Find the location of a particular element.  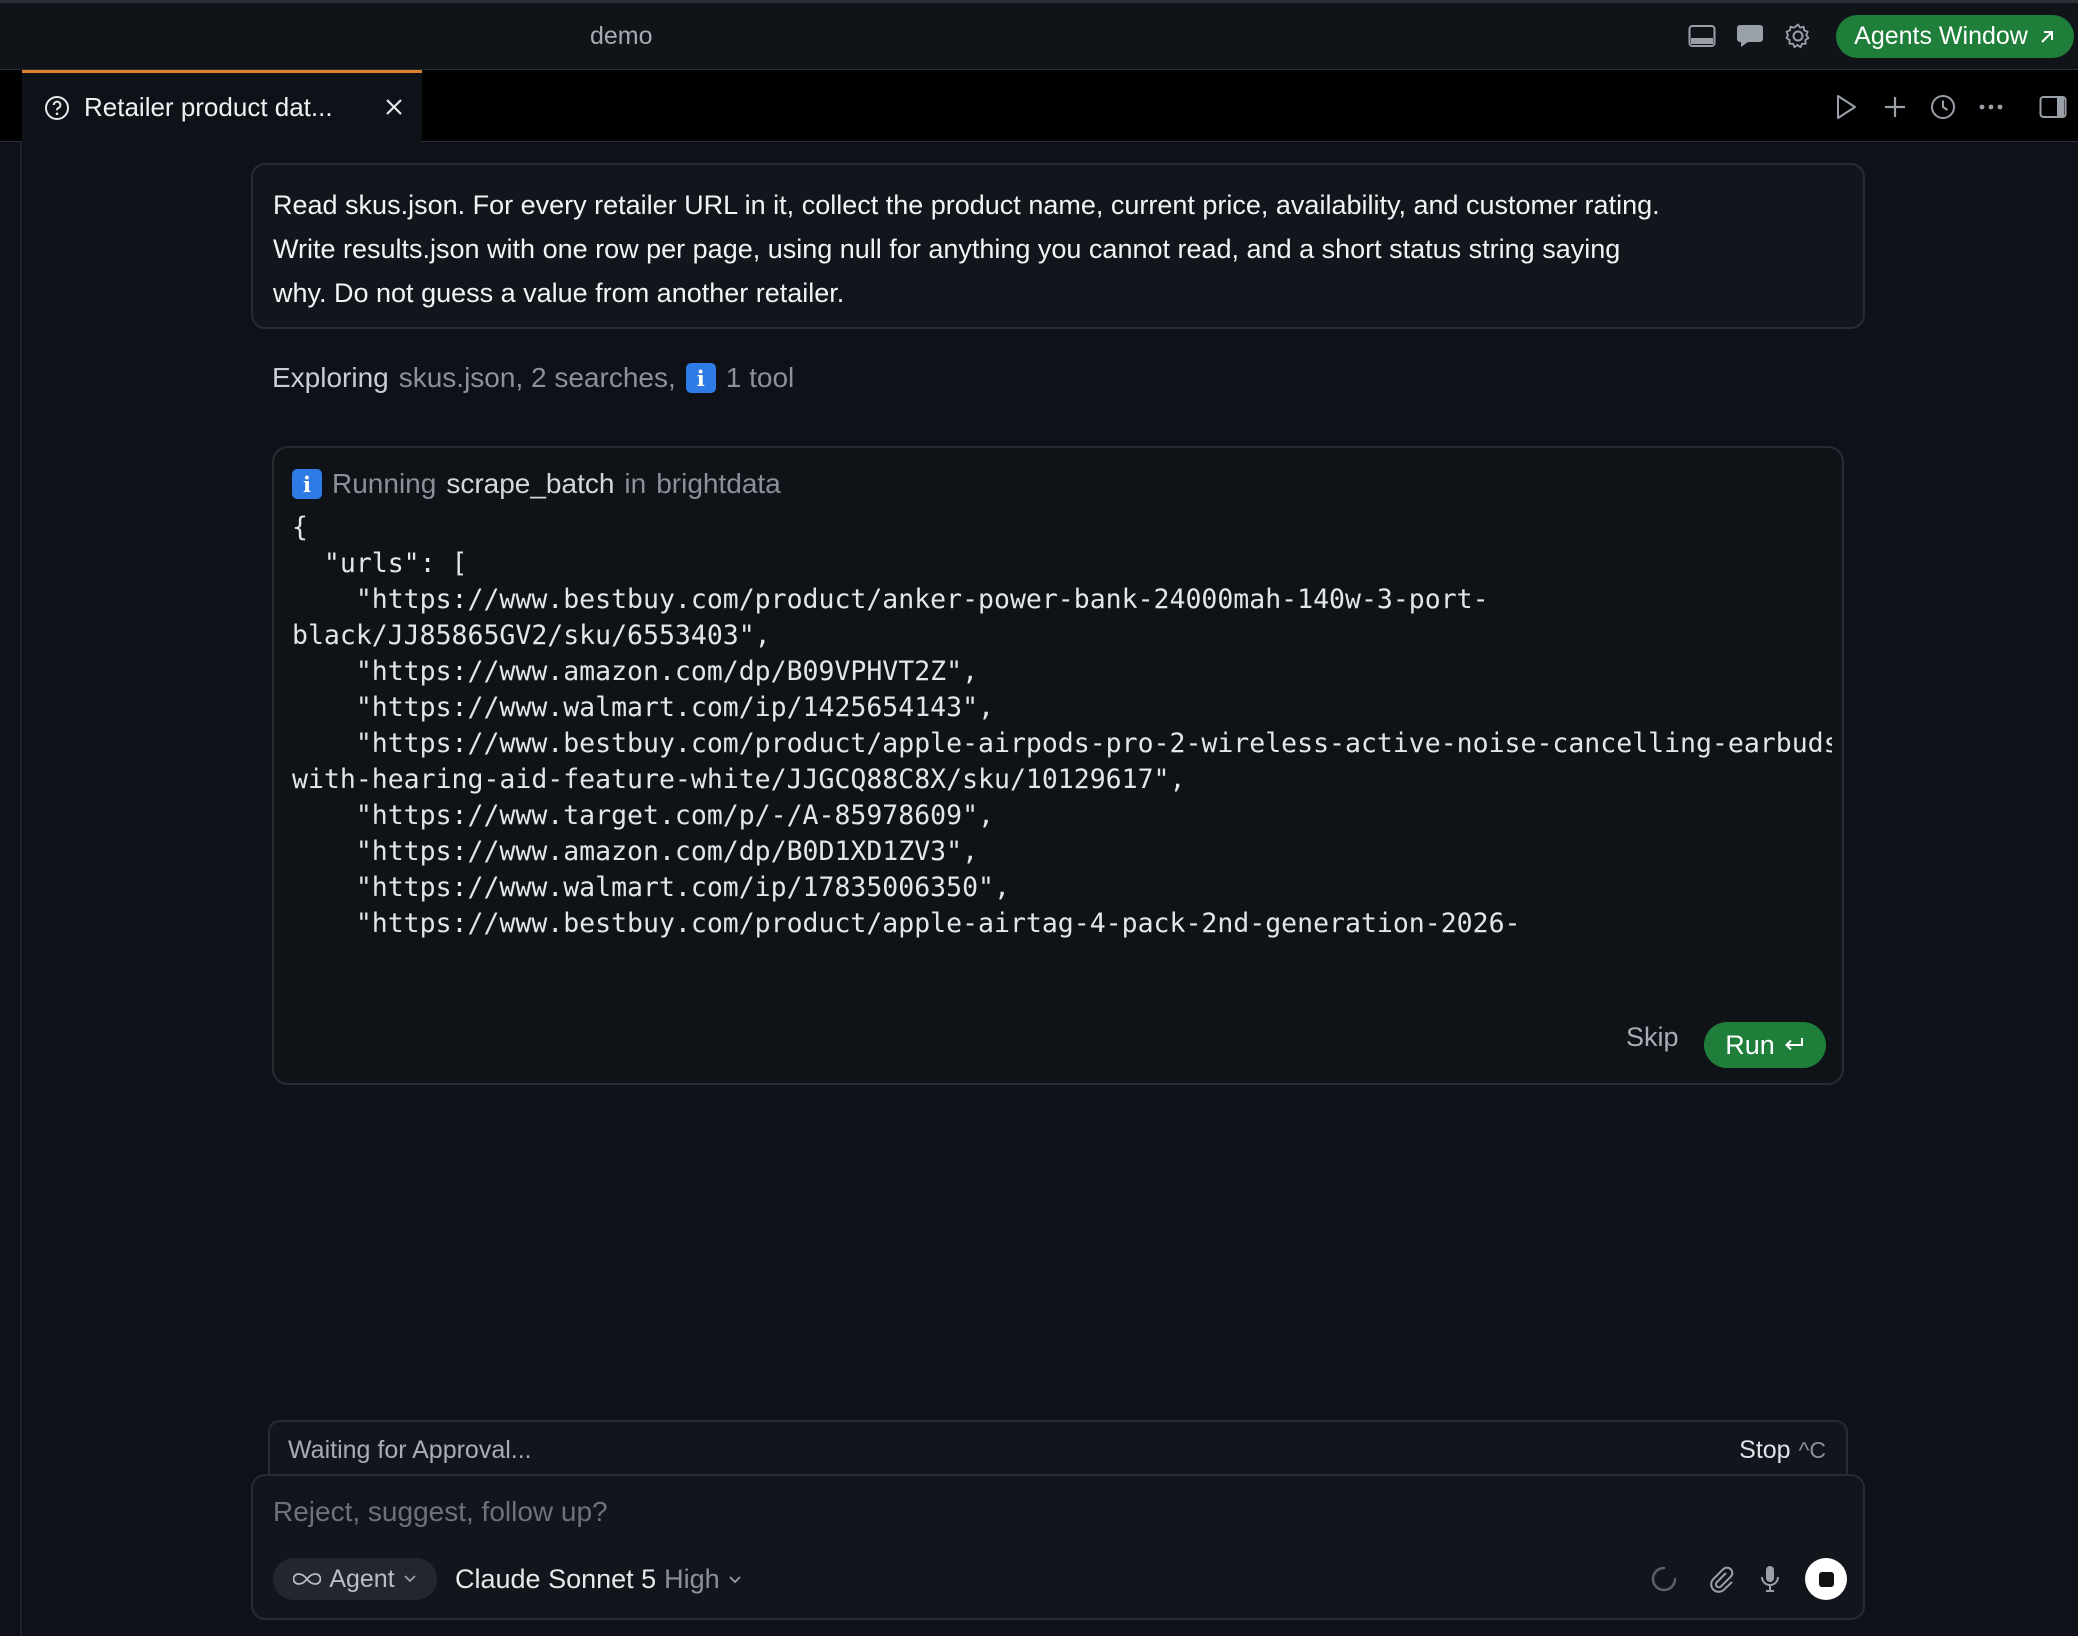

mode-selector: Agent is located at coordinates (355, 1579).